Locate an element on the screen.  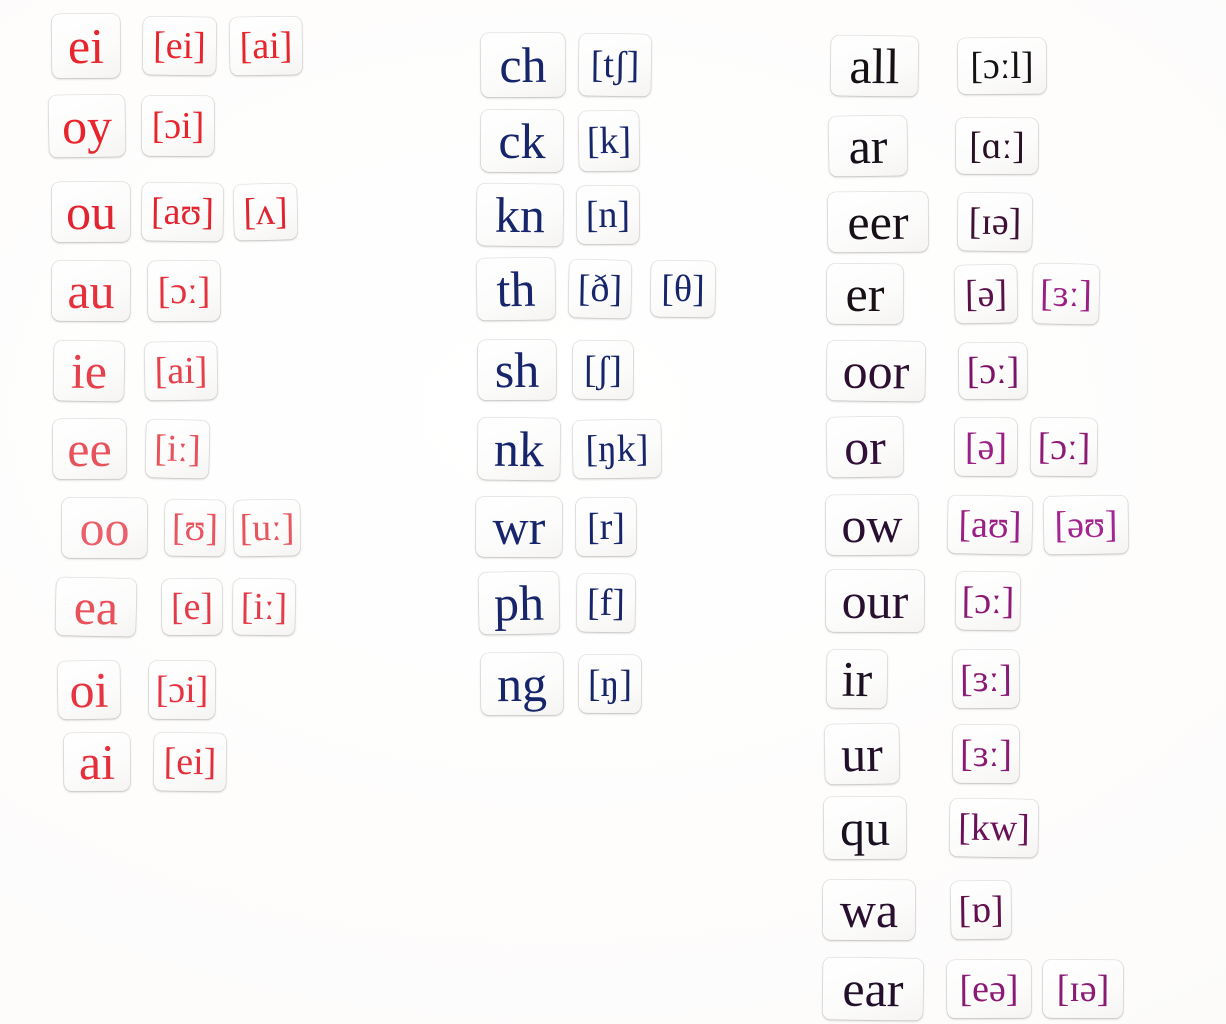
grapheme-tile: ur is located at coordinates (862, 754).